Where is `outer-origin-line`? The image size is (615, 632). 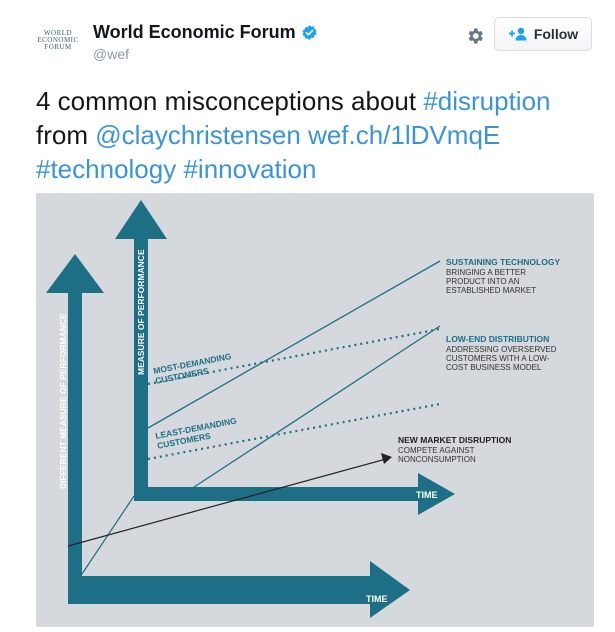
outer-origin-line is located at coordinates (104, 541).